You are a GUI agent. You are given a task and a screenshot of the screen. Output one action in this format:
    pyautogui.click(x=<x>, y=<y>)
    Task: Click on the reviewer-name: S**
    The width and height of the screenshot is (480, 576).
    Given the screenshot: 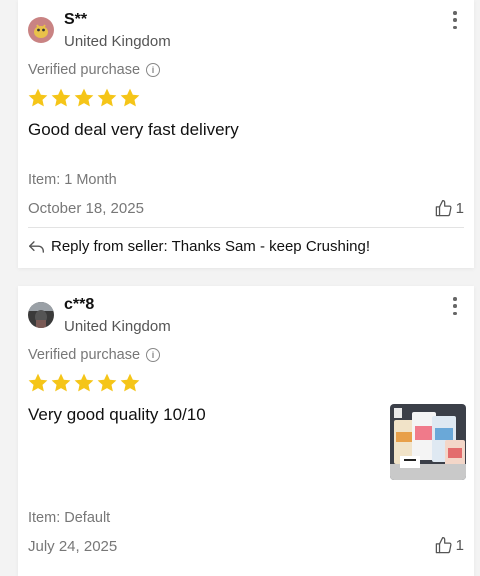 What is the action you would take?
    pyautogui.click(x=76, y=19)
    